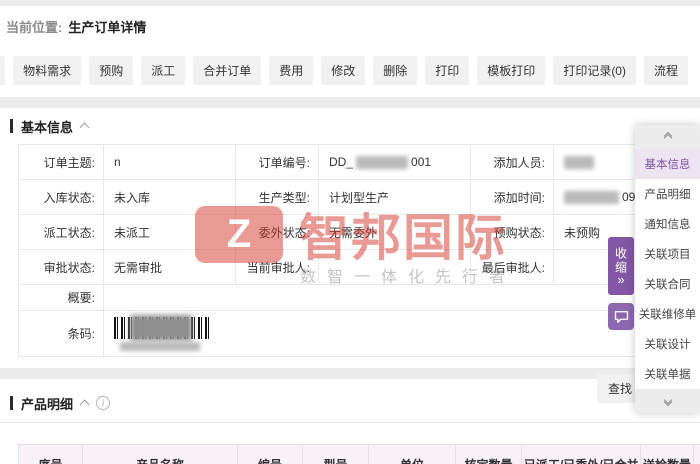  What do you see at coordinates (350, 102) in the screenshot?
I see `divider-strip` at bounding box center [350, 102].